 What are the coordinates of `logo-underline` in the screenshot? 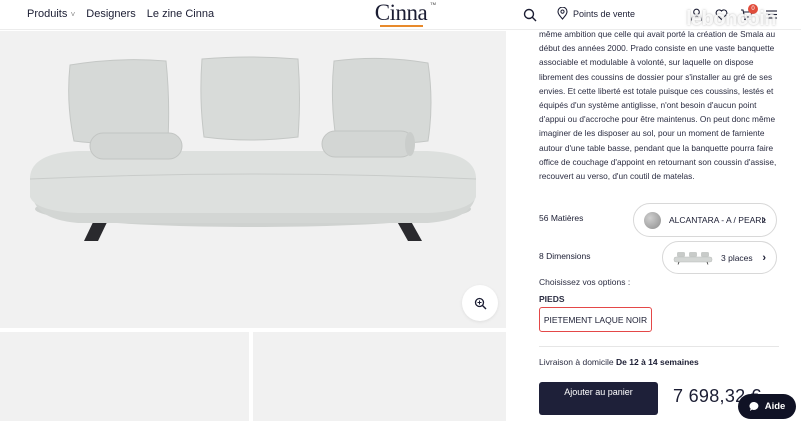 It's located at (401, 26).